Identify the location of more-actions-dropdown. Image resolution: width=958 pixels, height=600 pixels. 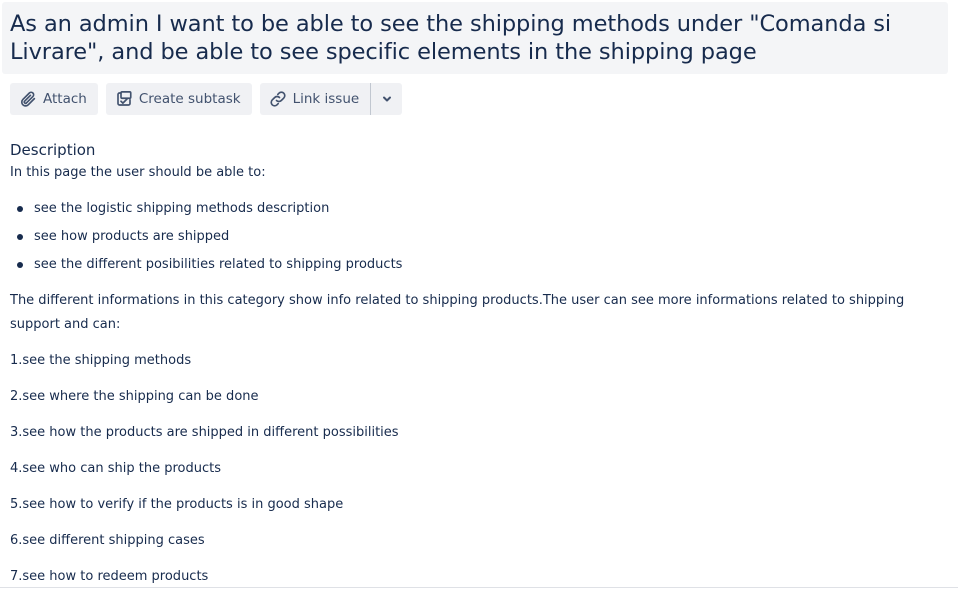
(386, 99).